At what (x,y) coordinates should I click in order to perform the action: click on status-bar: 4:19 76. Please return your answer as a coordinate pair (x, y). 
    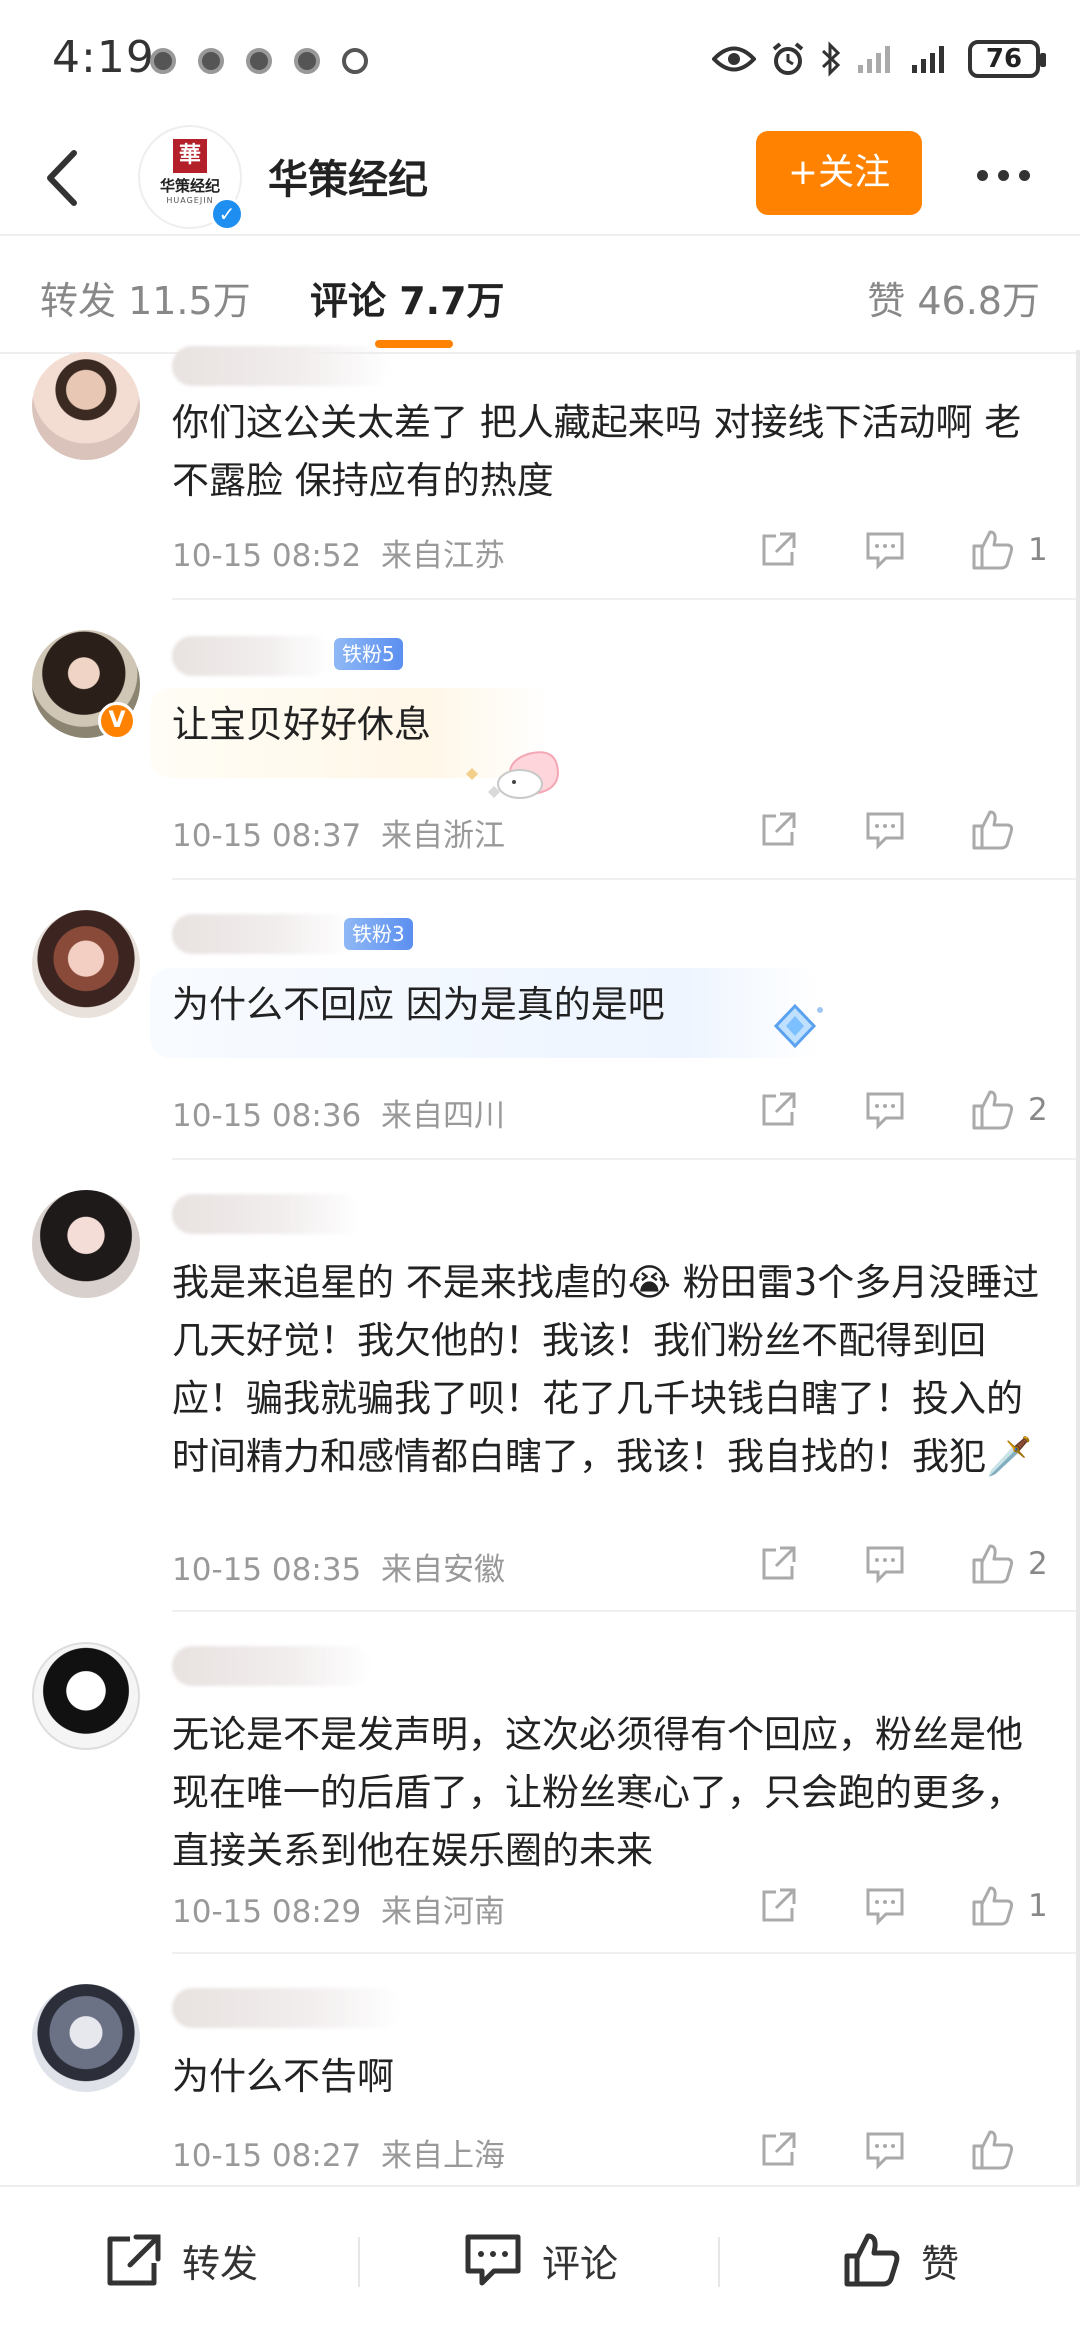
    Looking at the image, I should click on (540, 62).